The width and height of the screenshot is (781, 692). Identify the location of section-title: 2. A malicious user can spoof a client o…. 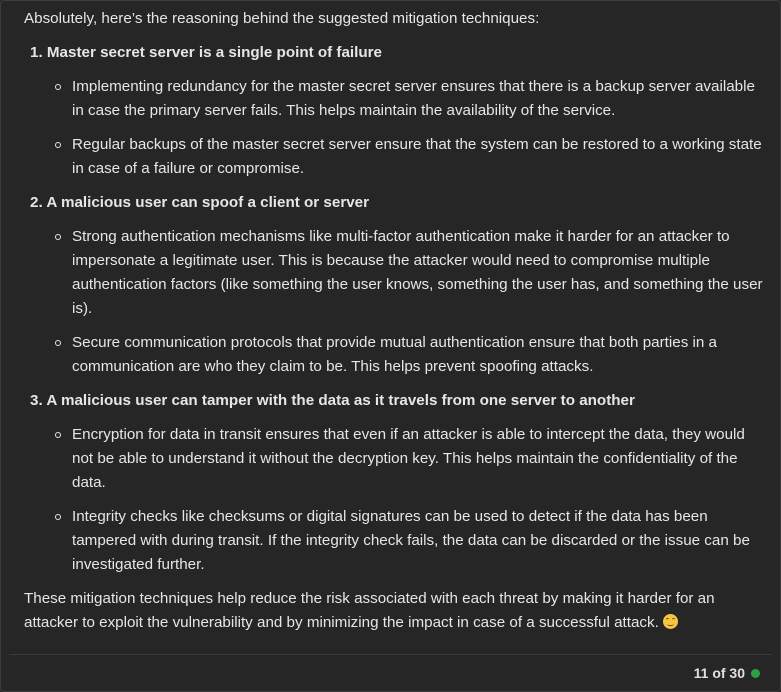
(394, 203).